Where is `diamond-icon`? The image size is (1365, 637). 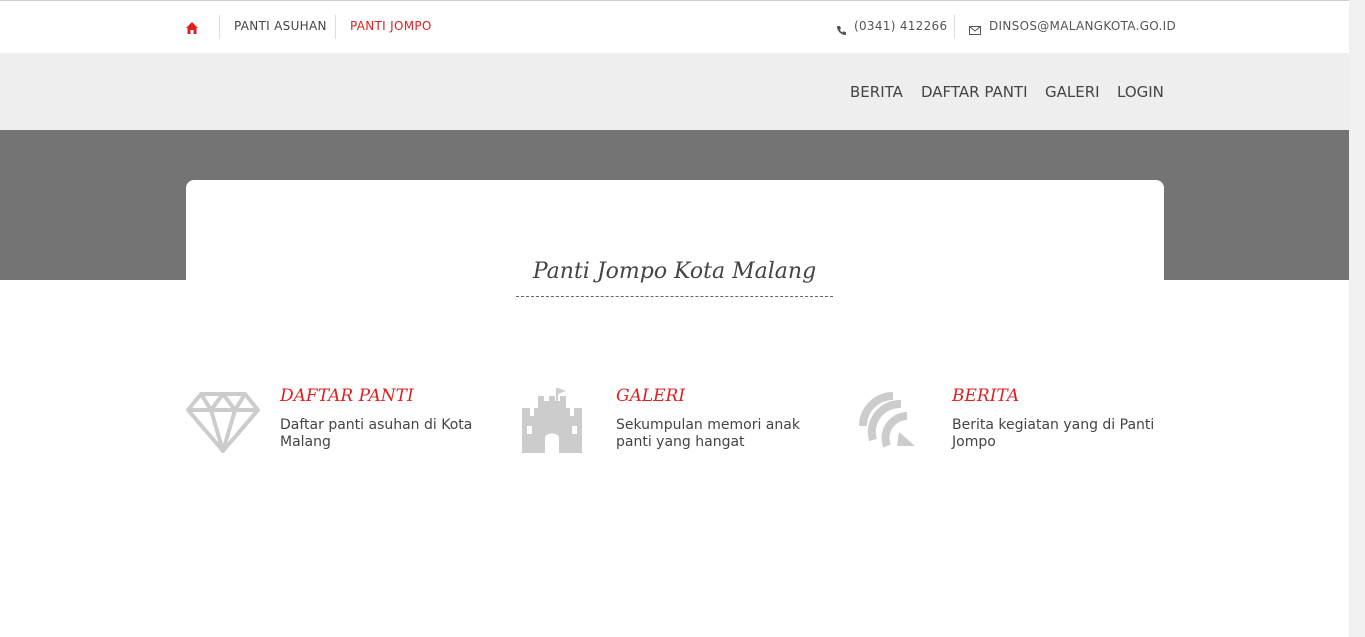 diamond-icon is located at coordinates (223, 421).